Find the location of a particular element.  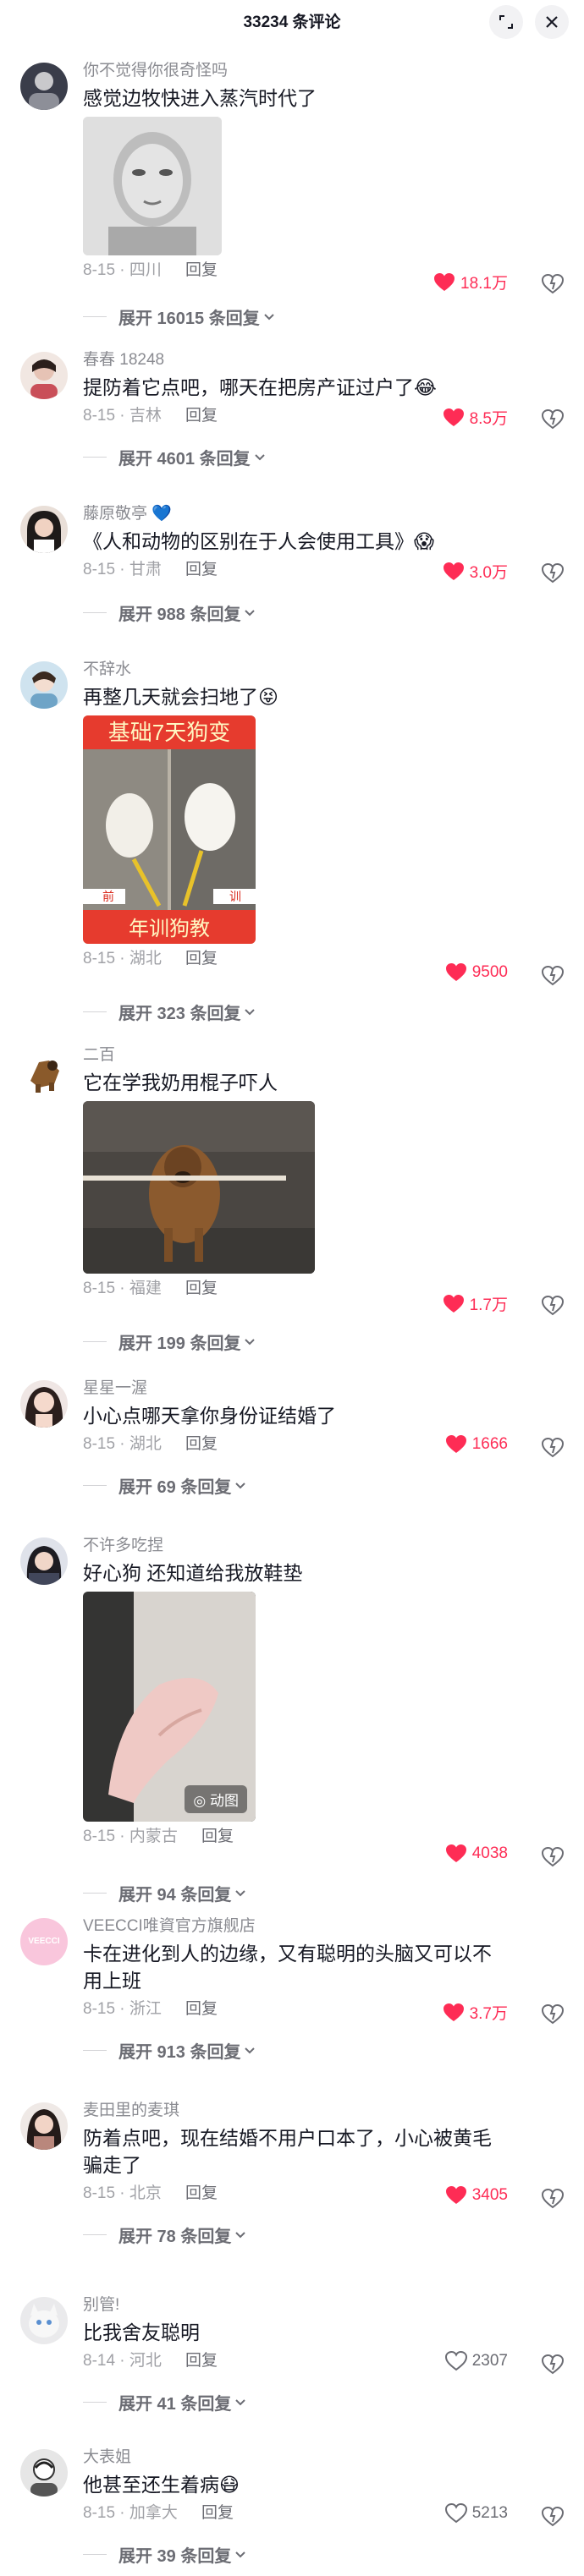

expand-replies-button: 展开 69 条回复 is located at coordinates (164, 1485).